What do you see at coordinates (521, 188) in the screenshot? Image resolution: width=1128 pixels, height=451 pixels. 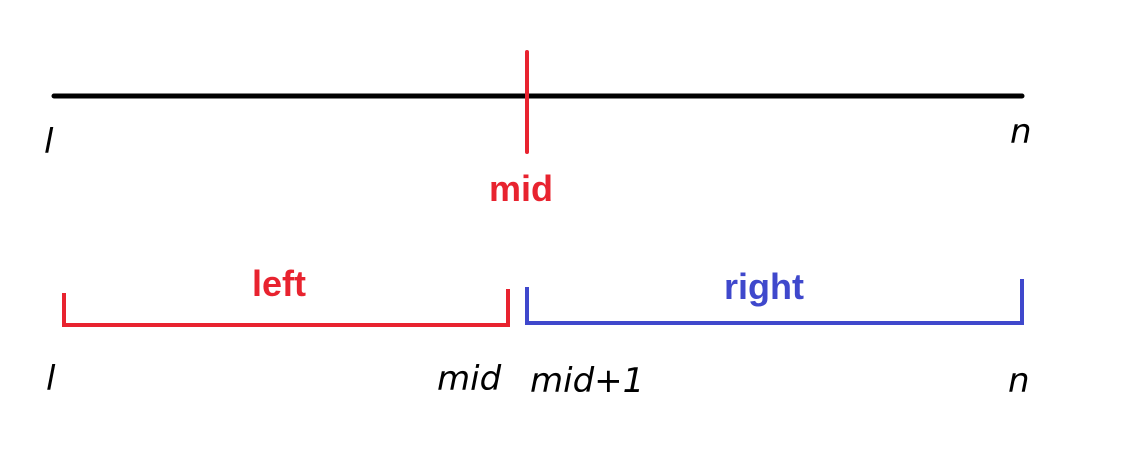 I see `mid-label: mid` at bounding box center [521, 188].